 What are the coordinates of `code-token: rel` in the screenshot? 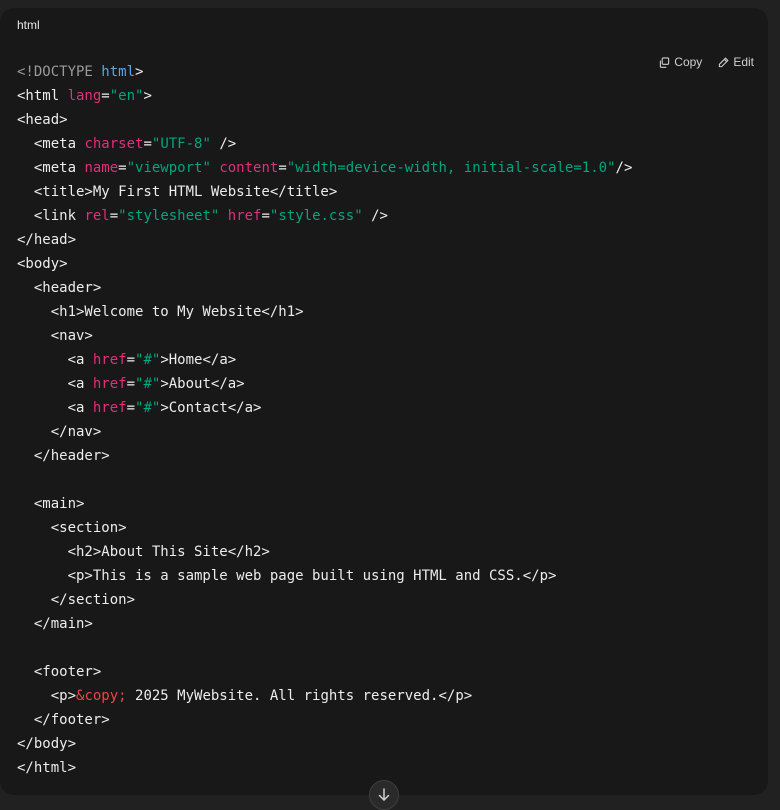 It's located at (97, 216).